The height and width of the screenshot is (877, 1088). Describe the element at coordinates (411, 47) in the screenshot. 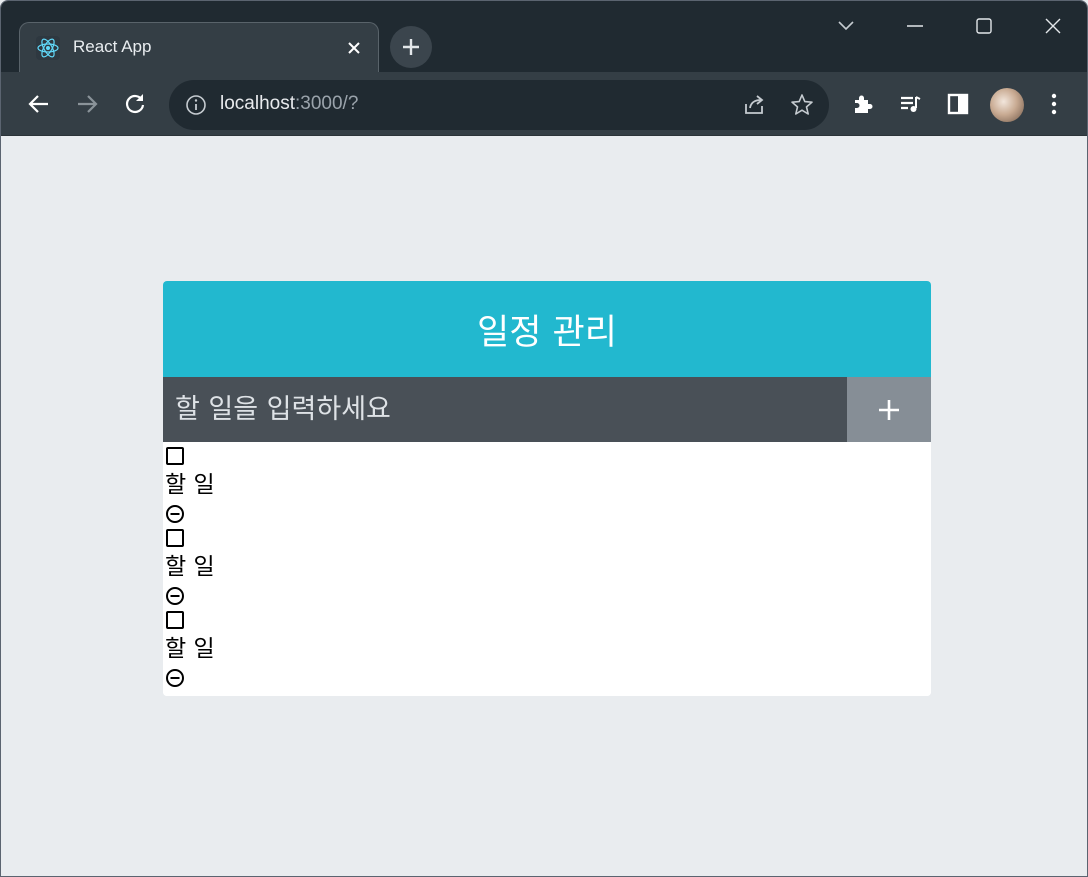

I see `new-tab-button` at that location.